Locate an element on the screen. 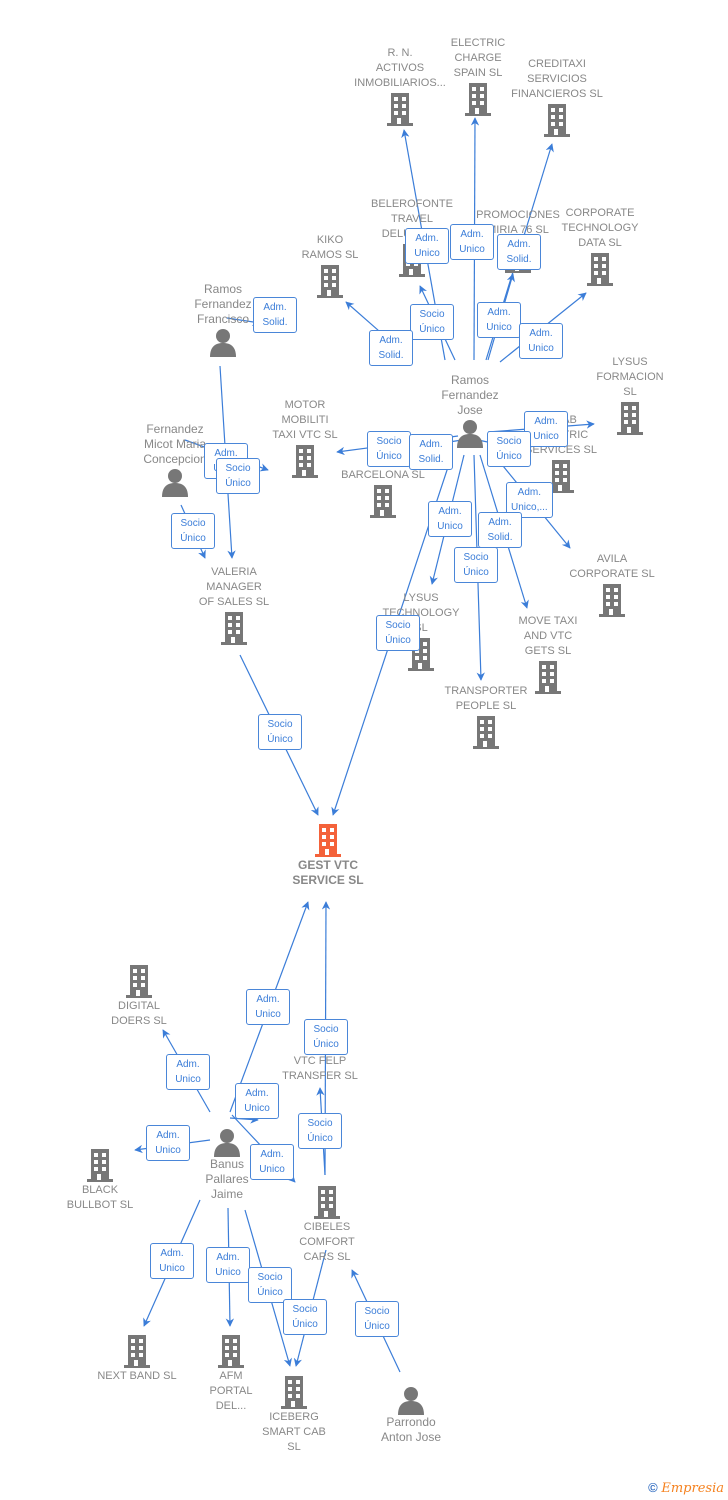 The width and height of the screenshot is (728, 1500). footer-brand: © Empresia is located at coordinates (686, 1488).